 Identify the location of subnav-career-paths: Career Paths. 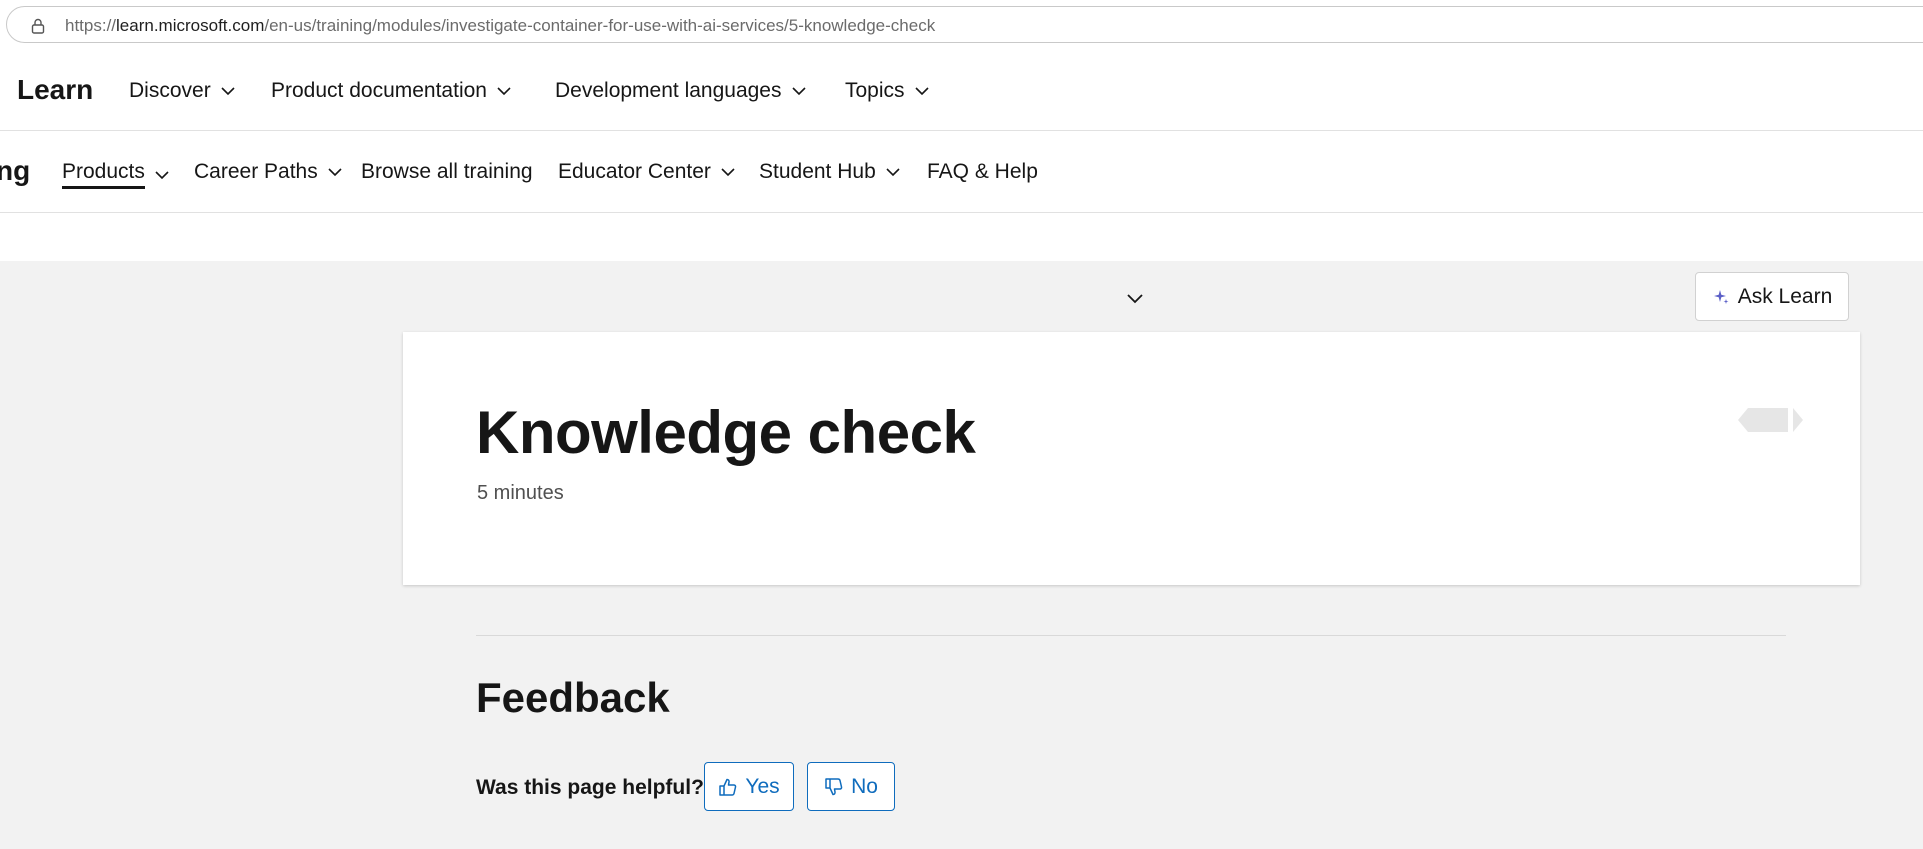
(269, 172).